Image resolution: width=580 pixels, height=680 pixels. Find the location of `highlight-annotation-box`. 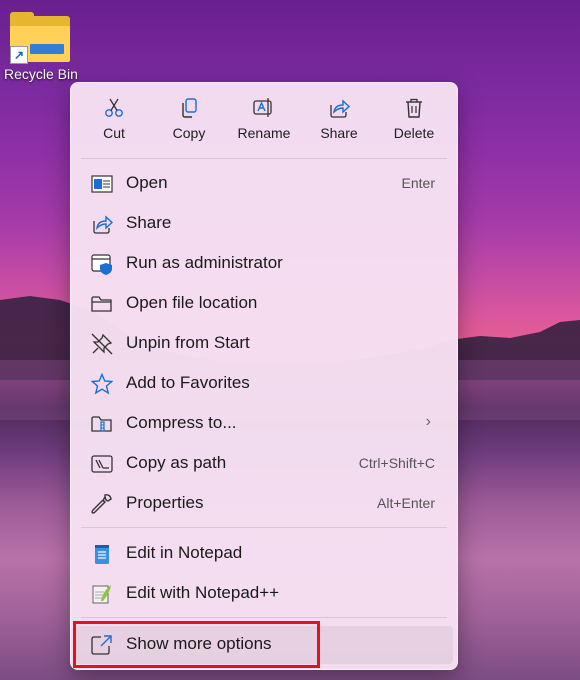

highlight-annotation-box is located at coordinates (196, 644).